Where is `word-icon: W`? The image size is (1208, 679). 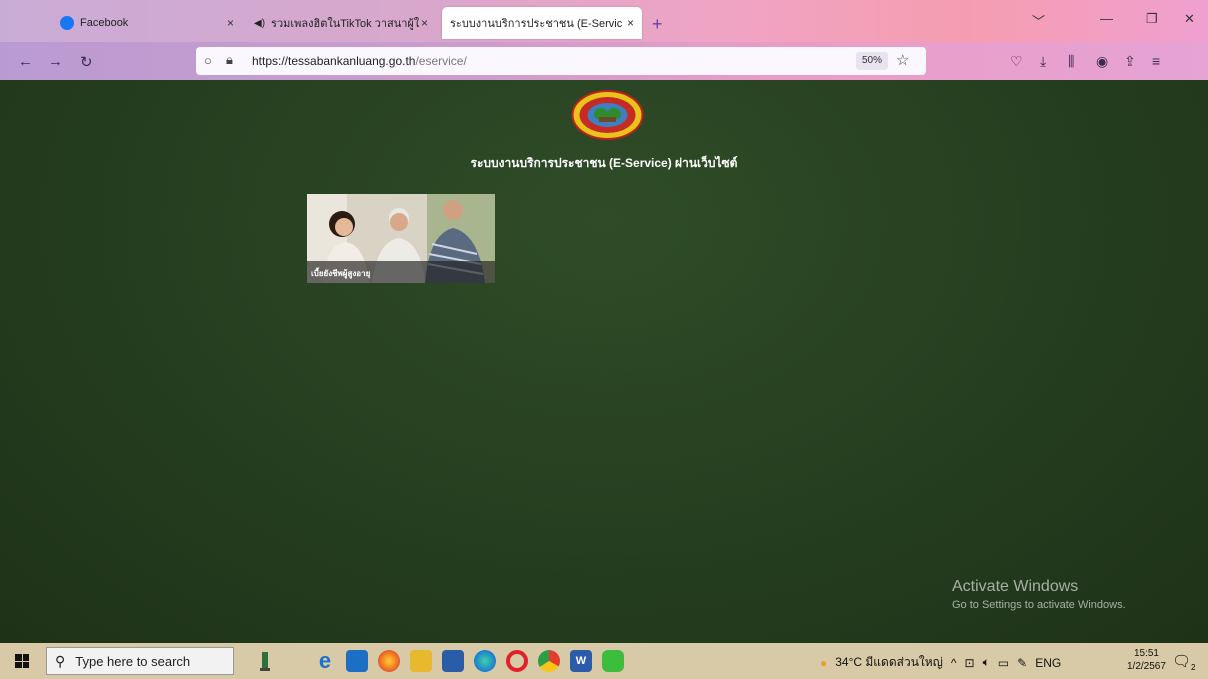 word-icon: W is located at coordinates (581, 661).